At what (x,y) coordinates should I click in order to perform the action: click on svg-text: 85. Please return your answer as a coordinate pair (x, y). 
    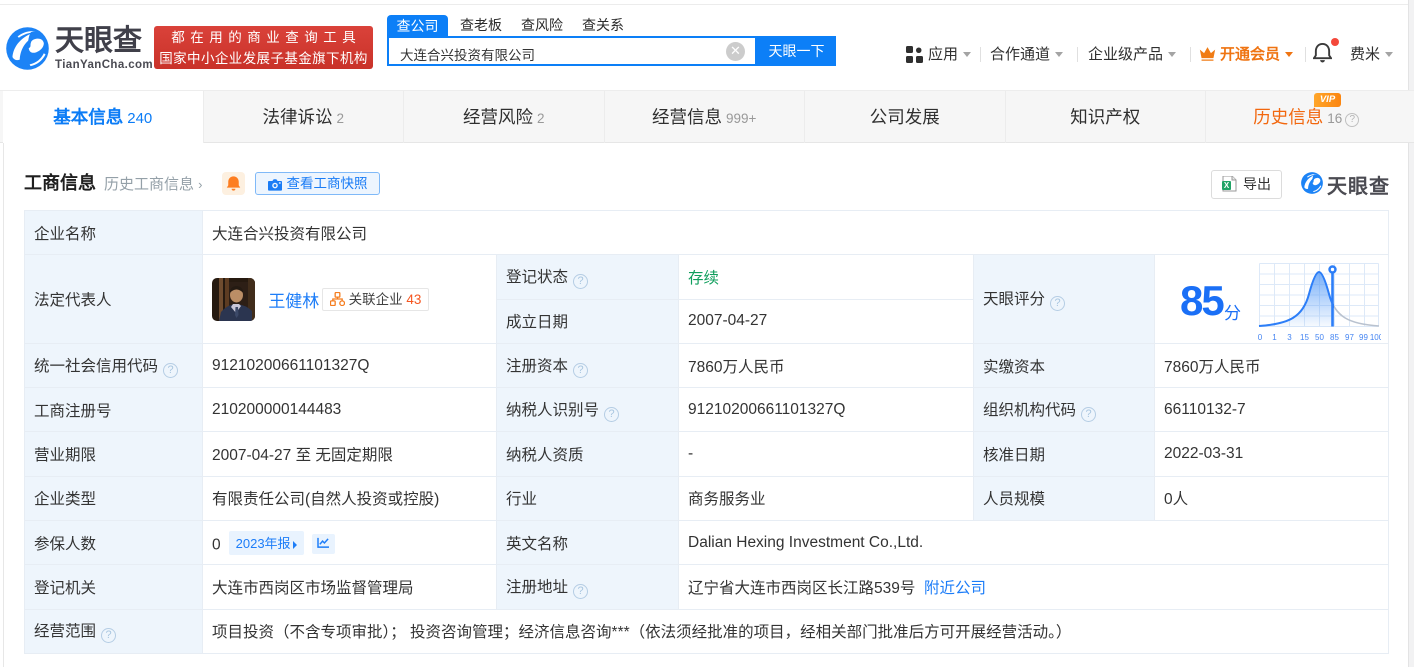
    Looking at the image, I should click on (1334, 337).